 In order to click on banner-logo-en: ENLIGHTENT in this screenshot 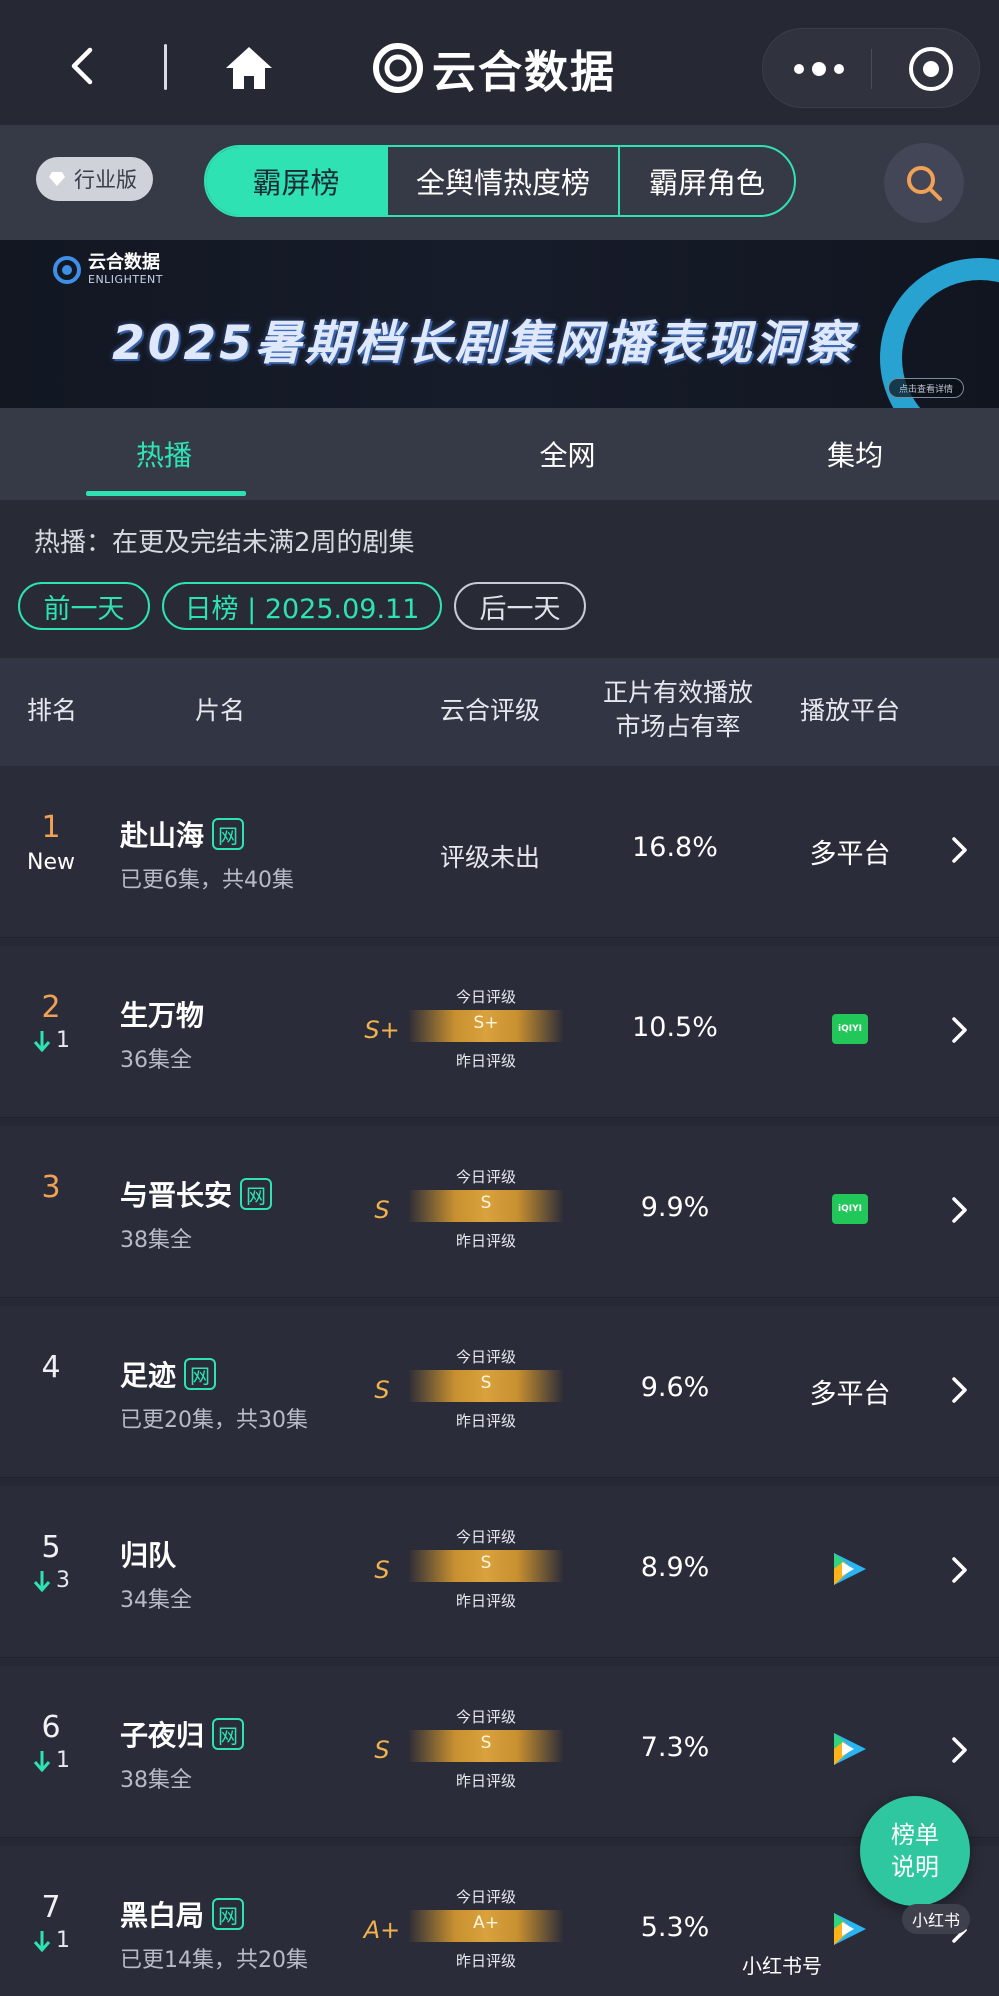, I will do `click(125, 279)`.